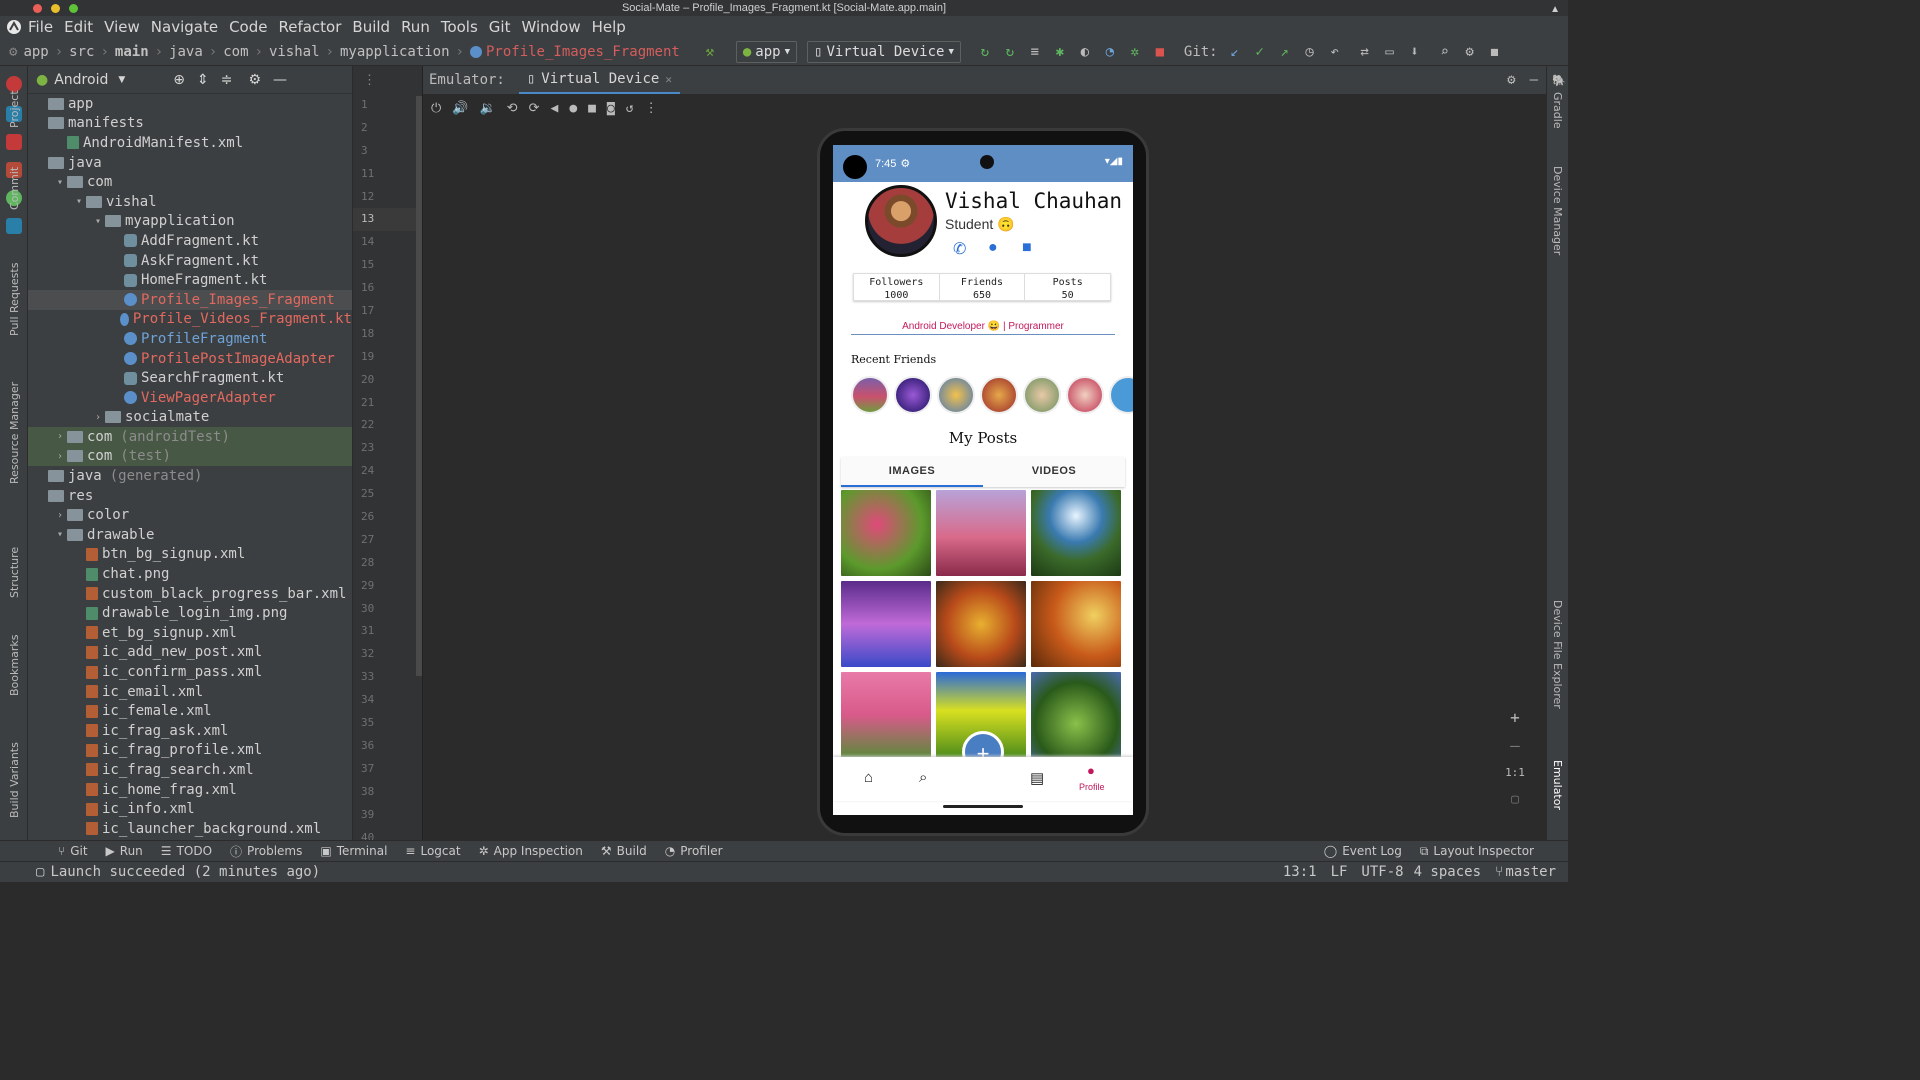 The image size is (1920, 1080). I want to click on tree-row: btn_bg_signup.xml, so click(190, 555).